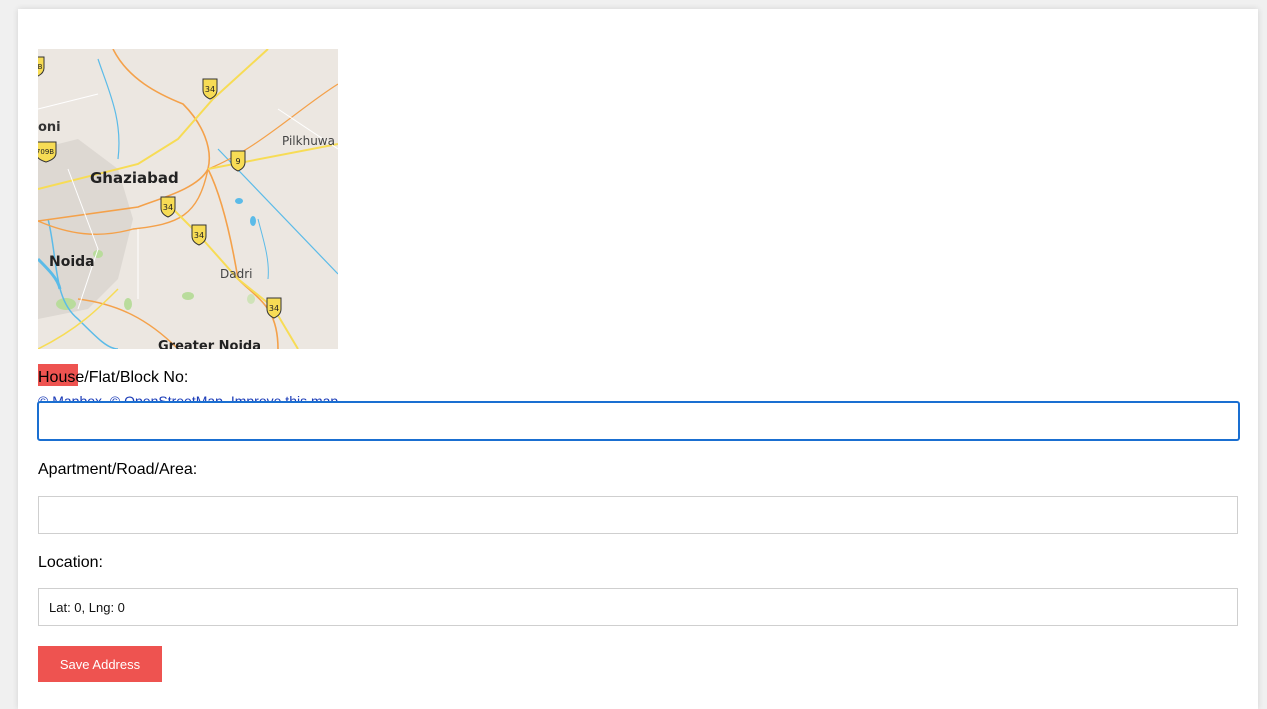 The width and height of the screenshot is (1267, 709). I want to click on area-label: Apartment/Road/Area:, so click(118, 469).